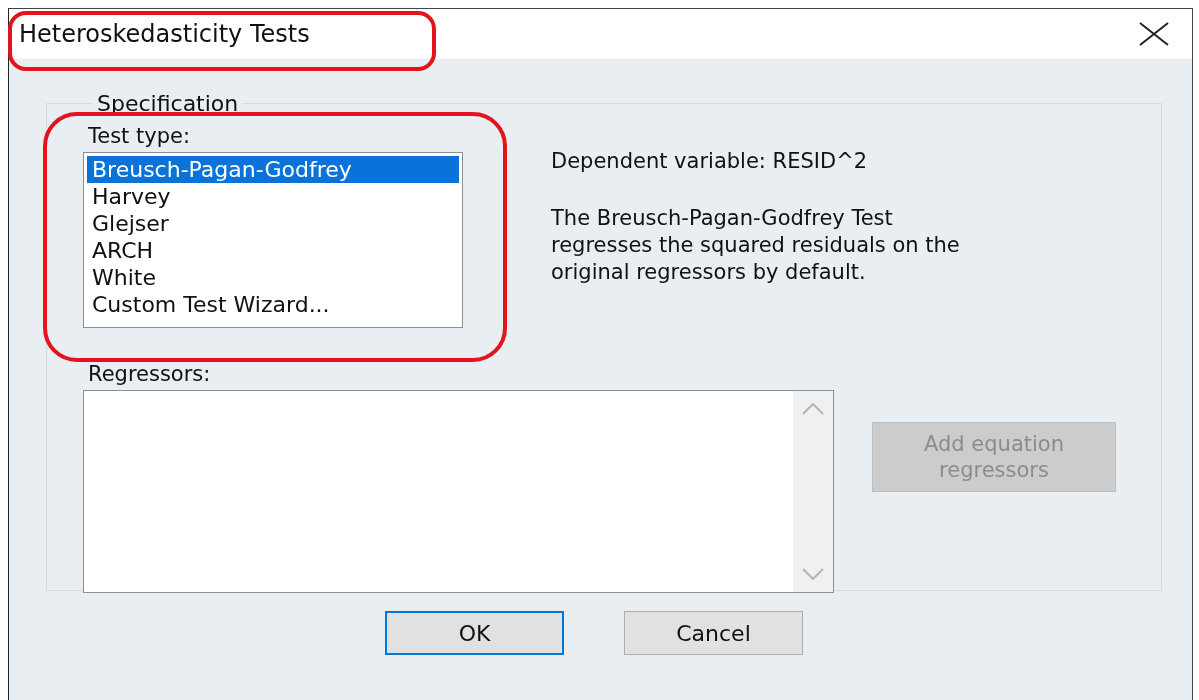  What do you see at coordinates (813, 491) in the screenshot?
I see `scroll-bar` at bounding box center [813, 491].